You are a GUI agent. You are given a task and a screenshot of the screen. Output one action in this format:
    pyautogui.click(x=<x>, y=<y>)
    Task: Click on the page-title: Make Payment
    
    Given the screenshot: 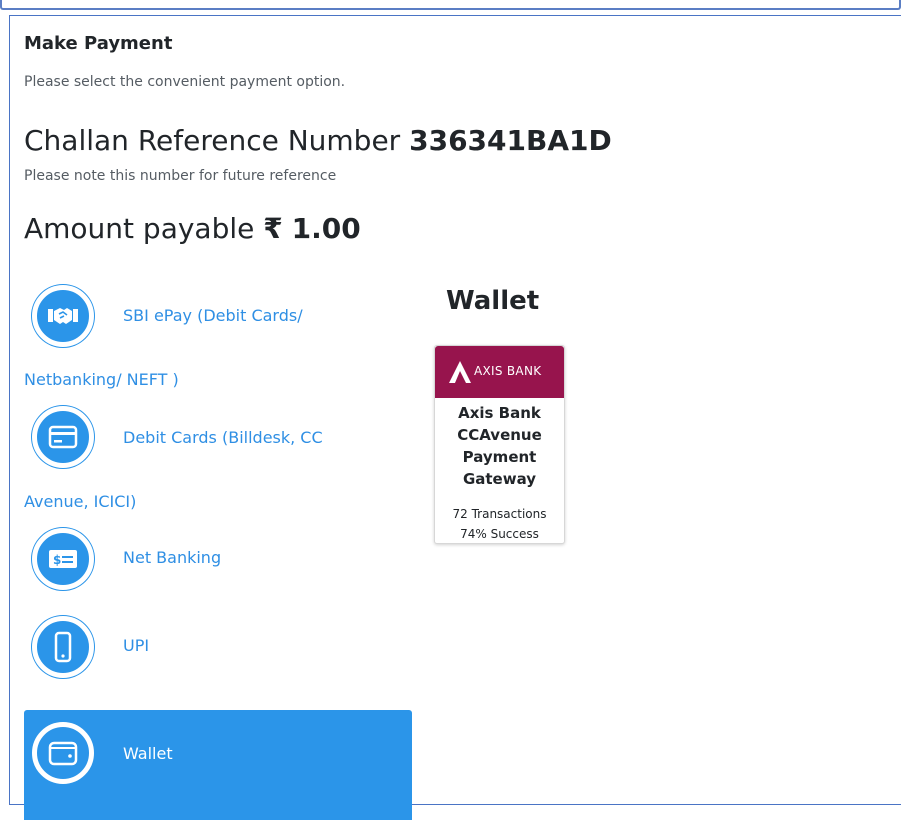 What is the action you would take?
    pyautogui.click(x=98, y=43)
    